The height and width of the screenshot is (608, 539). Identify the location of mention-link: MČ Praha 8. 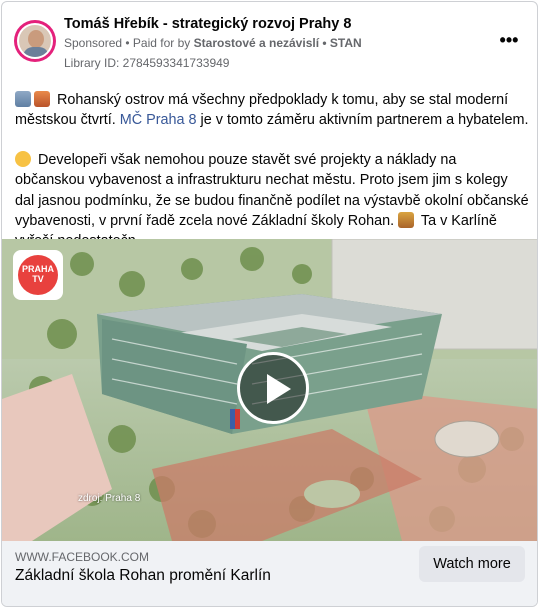
(158, 120).